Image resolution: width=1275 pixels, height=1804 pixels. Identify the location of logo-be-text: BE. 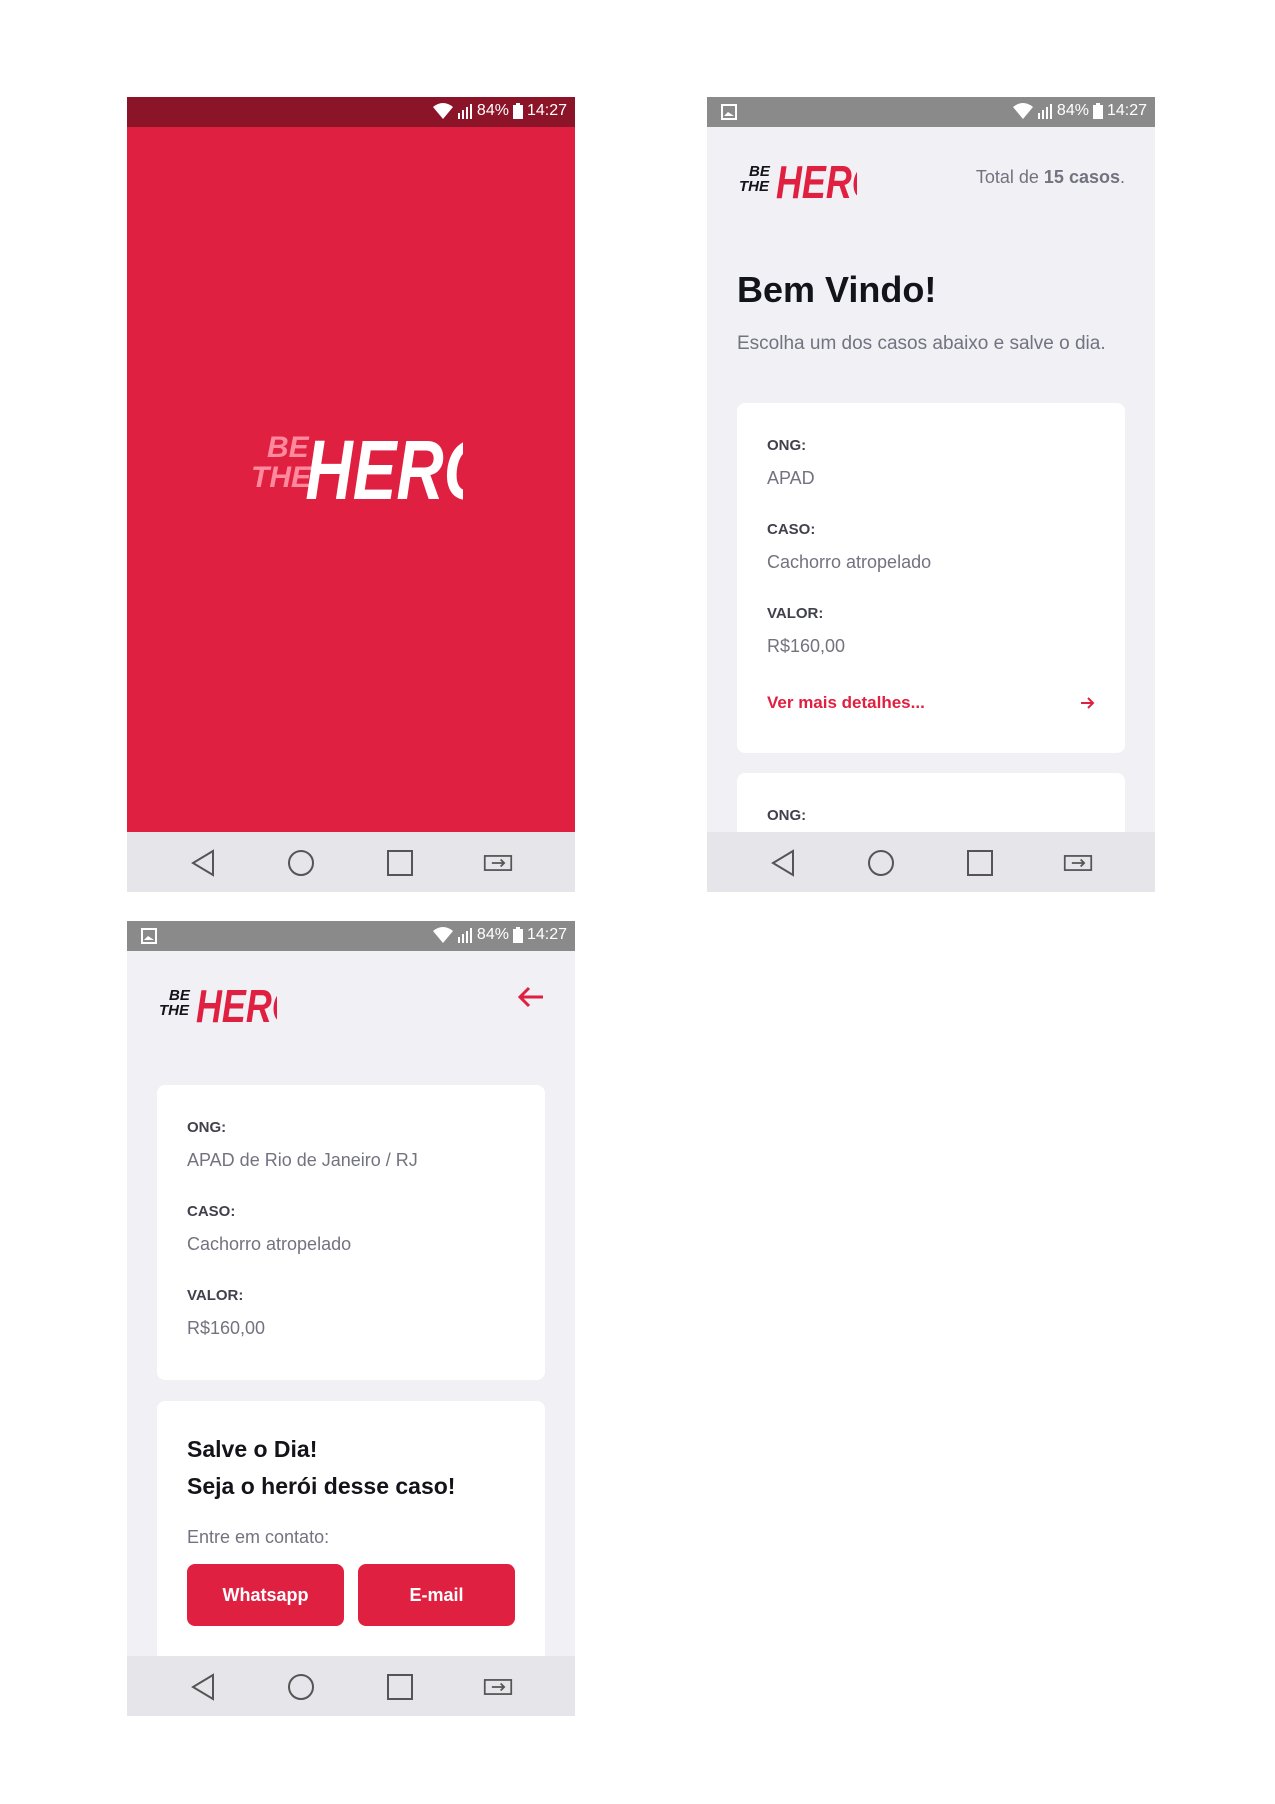
(288, 447).